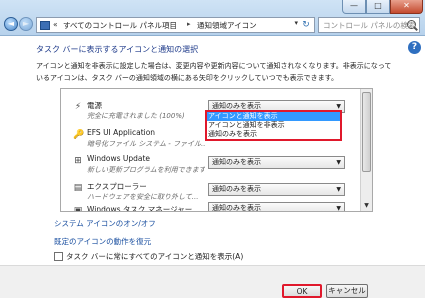 The height and width of the screenshot is (298, 425). What do you see at coordinates (117, 49) in the screenshot?
I see `page-heading: タスク バーに表示するアイコンと通知の選択` at bounding box center [117, 49].